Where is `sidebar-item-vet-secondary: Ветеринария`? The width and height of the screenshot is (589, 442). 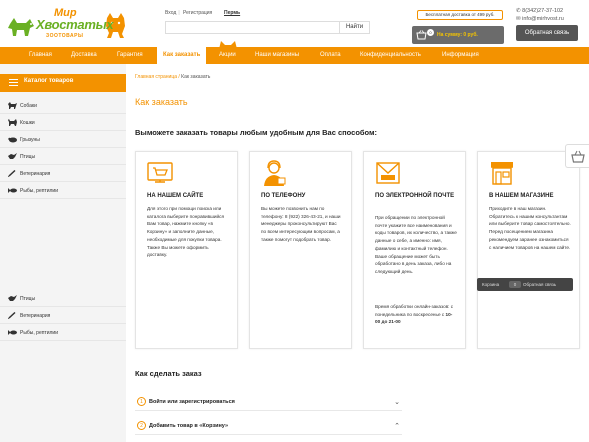
sidebar-item-vet-secondary: Ветеринария is located at coordinates (63, 315).